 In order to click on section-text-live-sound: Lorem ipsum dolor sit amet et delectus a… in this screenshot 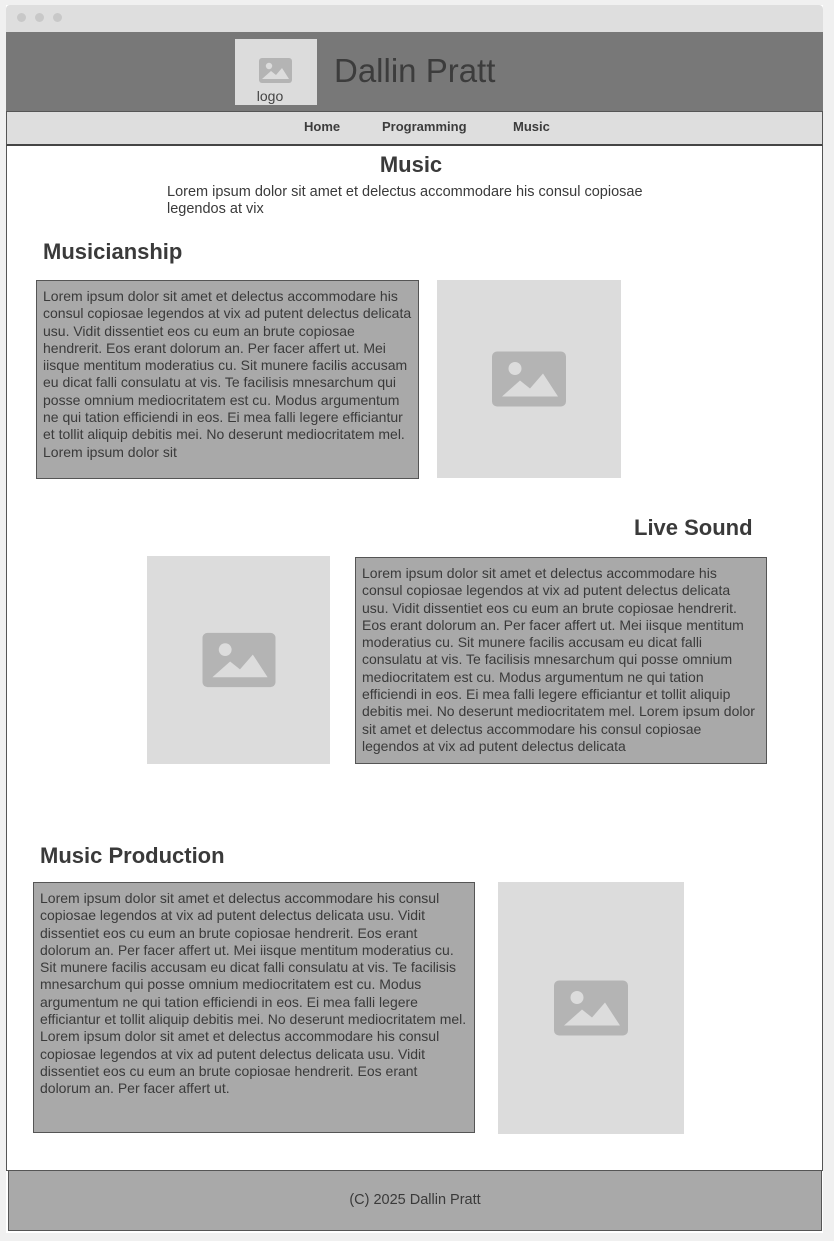, I will do `click(561, 660)`.